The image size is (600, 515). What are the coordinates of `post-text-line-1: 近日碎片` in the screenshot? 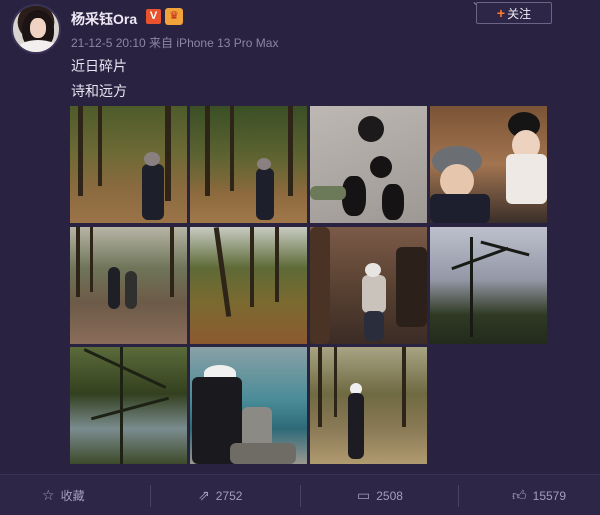 It's located at (99, 66).